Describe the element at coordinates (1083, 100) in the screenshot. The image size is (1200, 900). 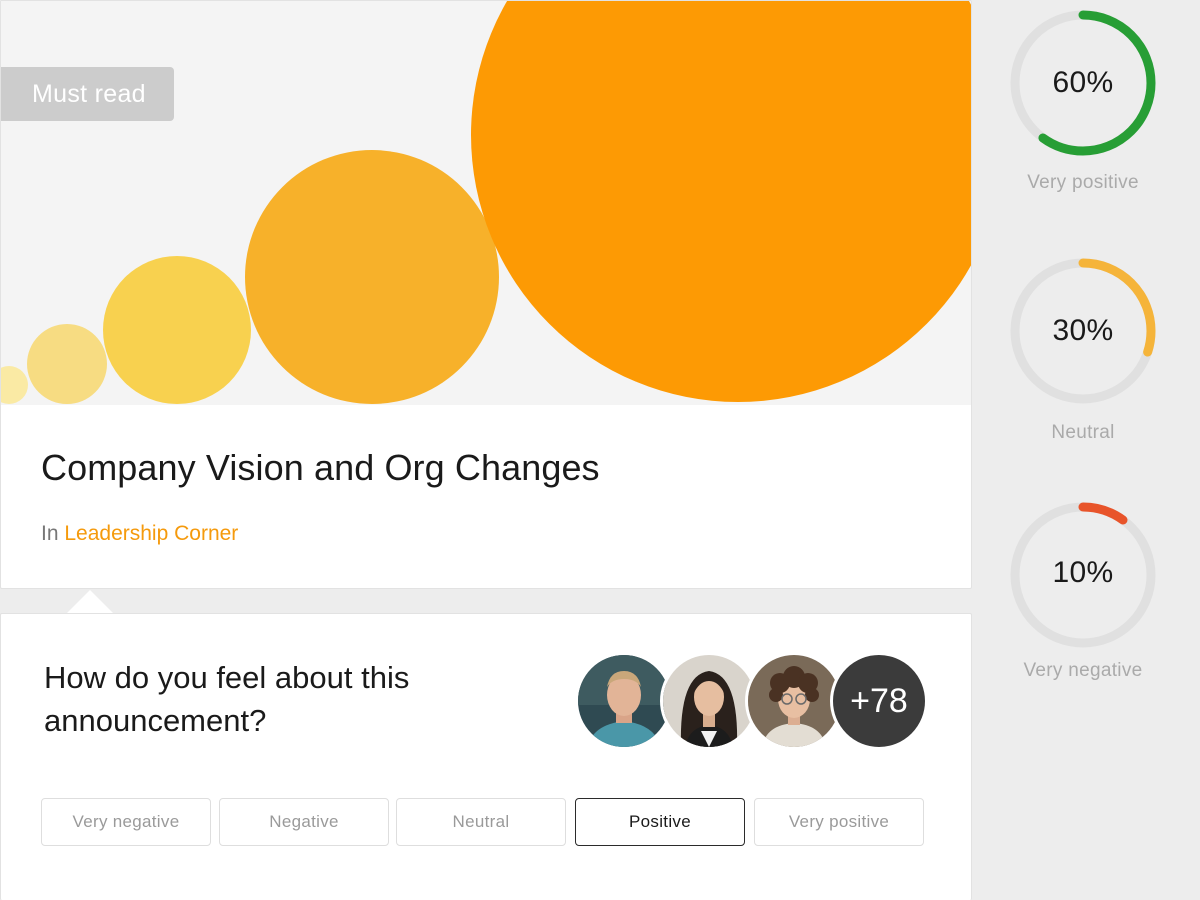
I see `sentiment-gauge: 60% Very positive` at that location.